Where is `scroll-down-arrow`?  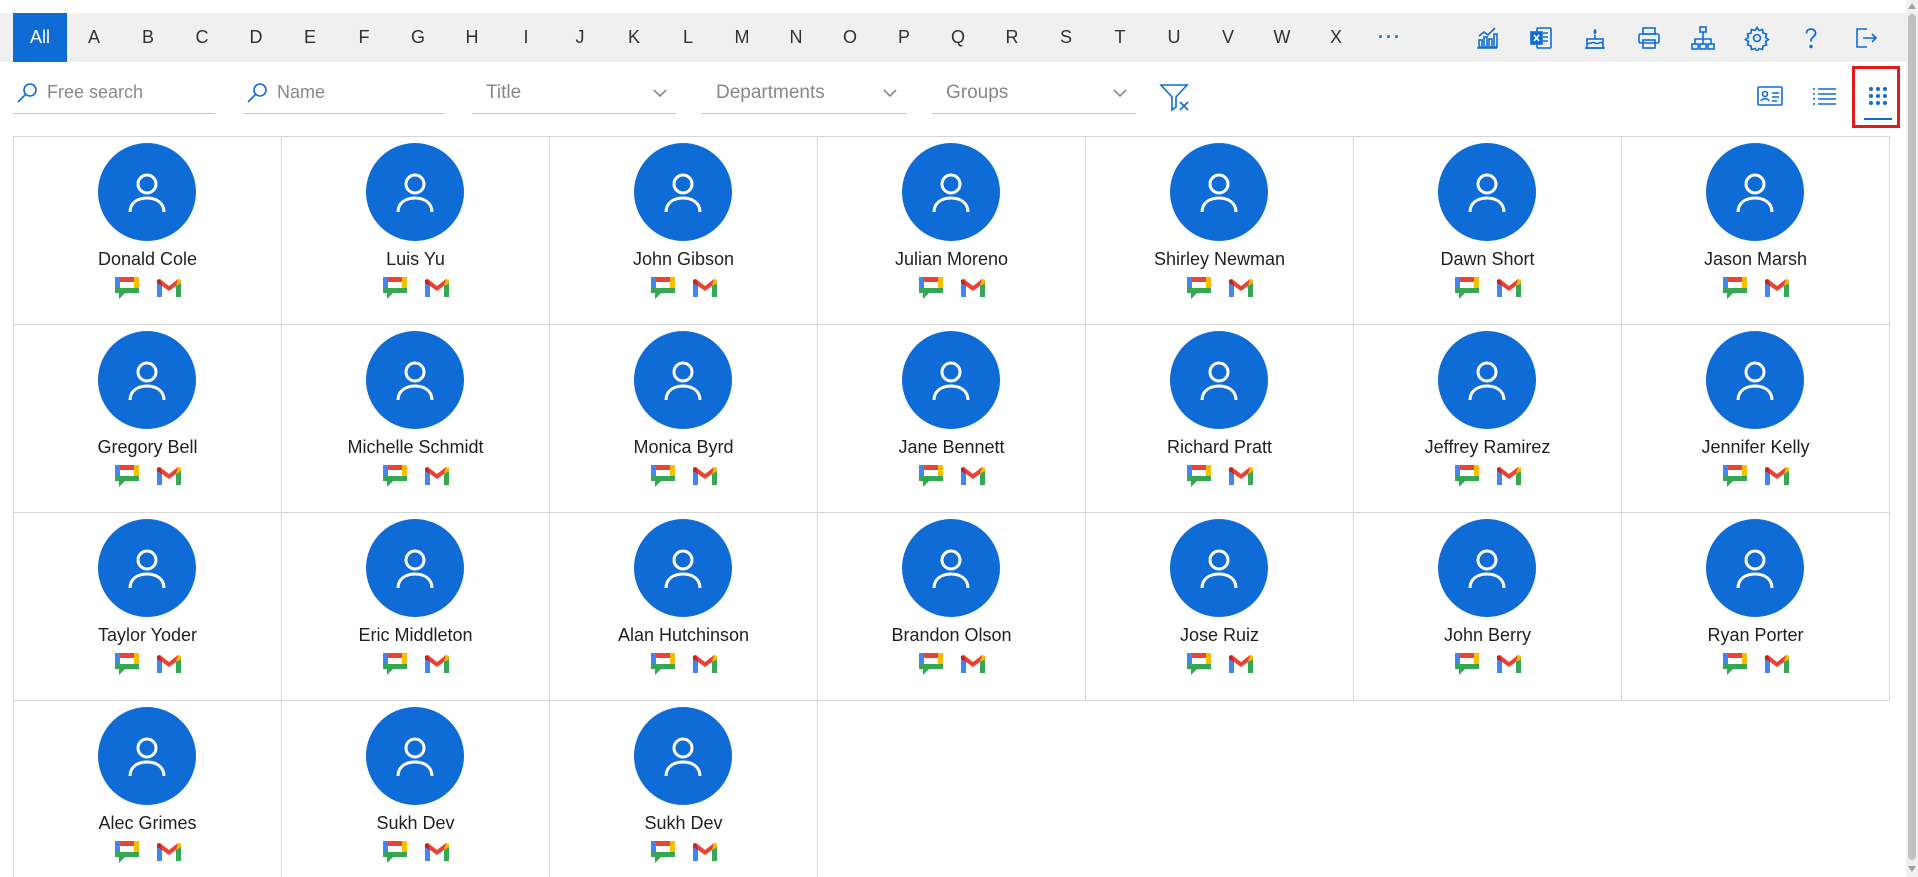 scroll-down-arrow is located at coordinates (1912, 869).